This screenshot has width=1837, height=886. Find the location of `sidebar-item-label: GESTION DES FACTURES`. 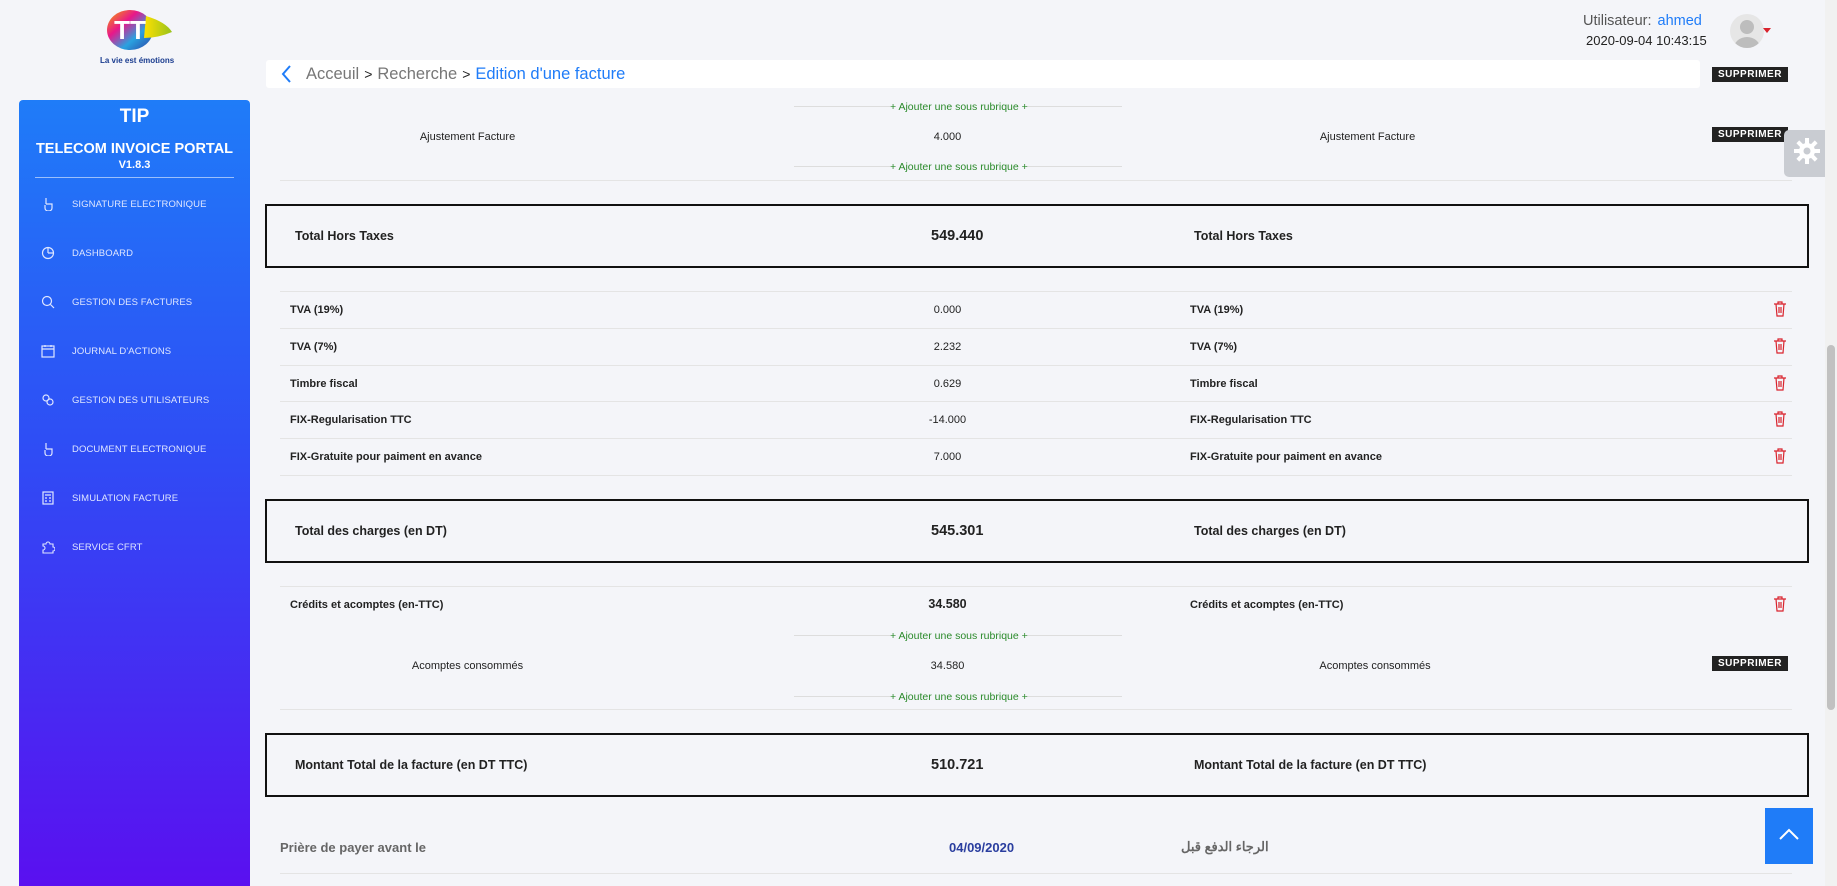

sidebar-item-label: GESTION DES FACTURES is located at coordinates (132, 302).